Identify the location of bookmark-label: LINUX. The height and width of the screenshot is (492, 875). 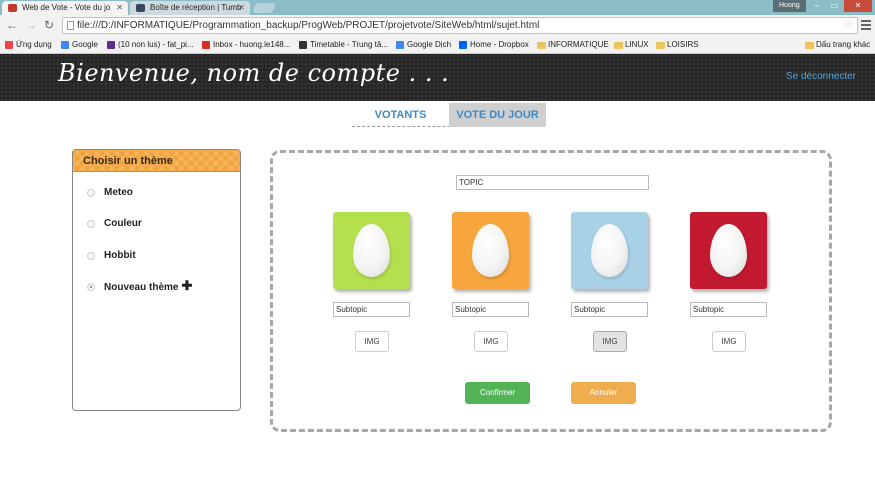
(637, 44).